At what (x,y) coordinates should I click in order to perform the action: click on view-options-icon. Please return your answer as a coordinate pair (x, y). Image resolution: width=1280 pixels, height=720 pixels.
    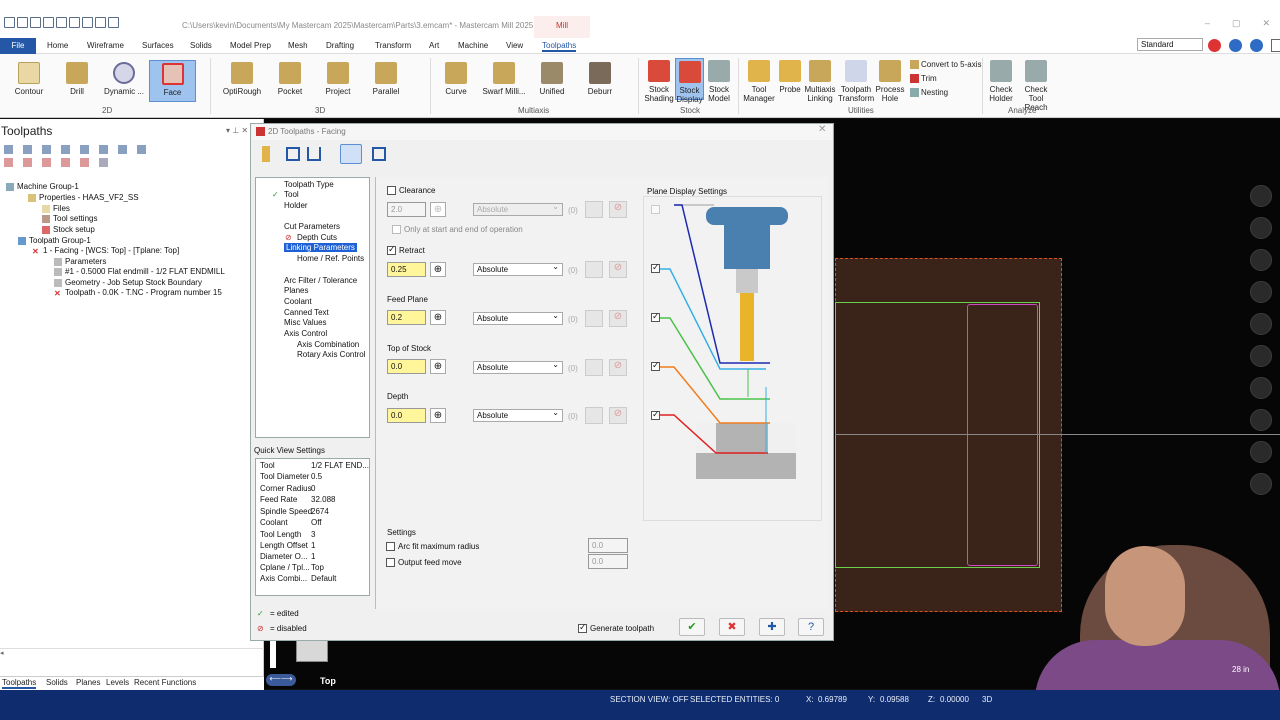
    Looking at the image, I should click on (351, 154).